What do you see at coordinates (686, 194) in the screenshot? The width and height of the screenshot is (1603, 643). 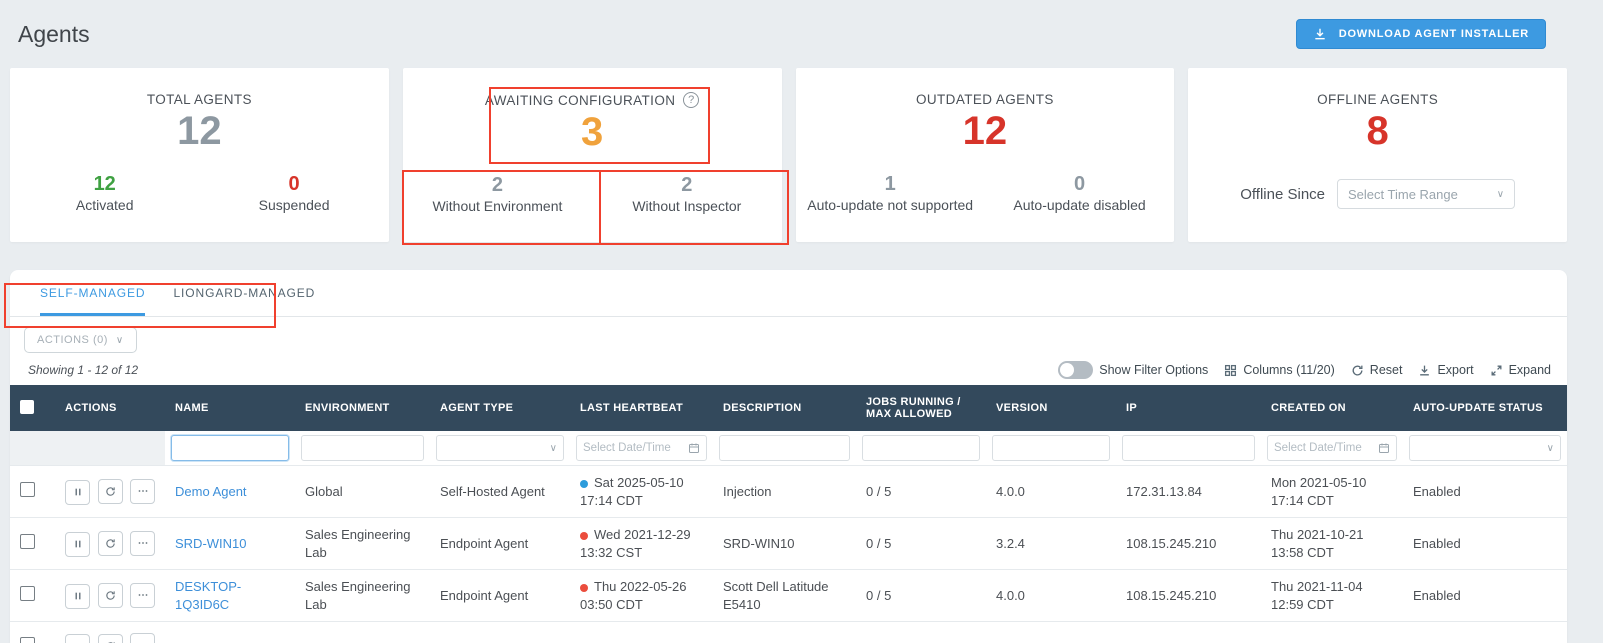 I see `without-inspector-stat: 2 Without Inspector` at bounding box center [686, 194].